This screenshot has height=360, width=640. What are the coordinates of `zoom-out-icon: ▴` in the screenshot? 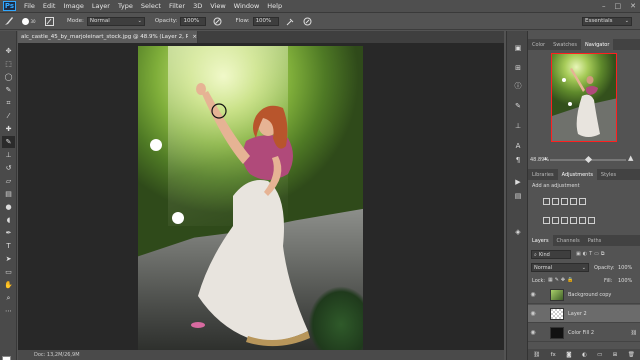 It's located at (545, 158).